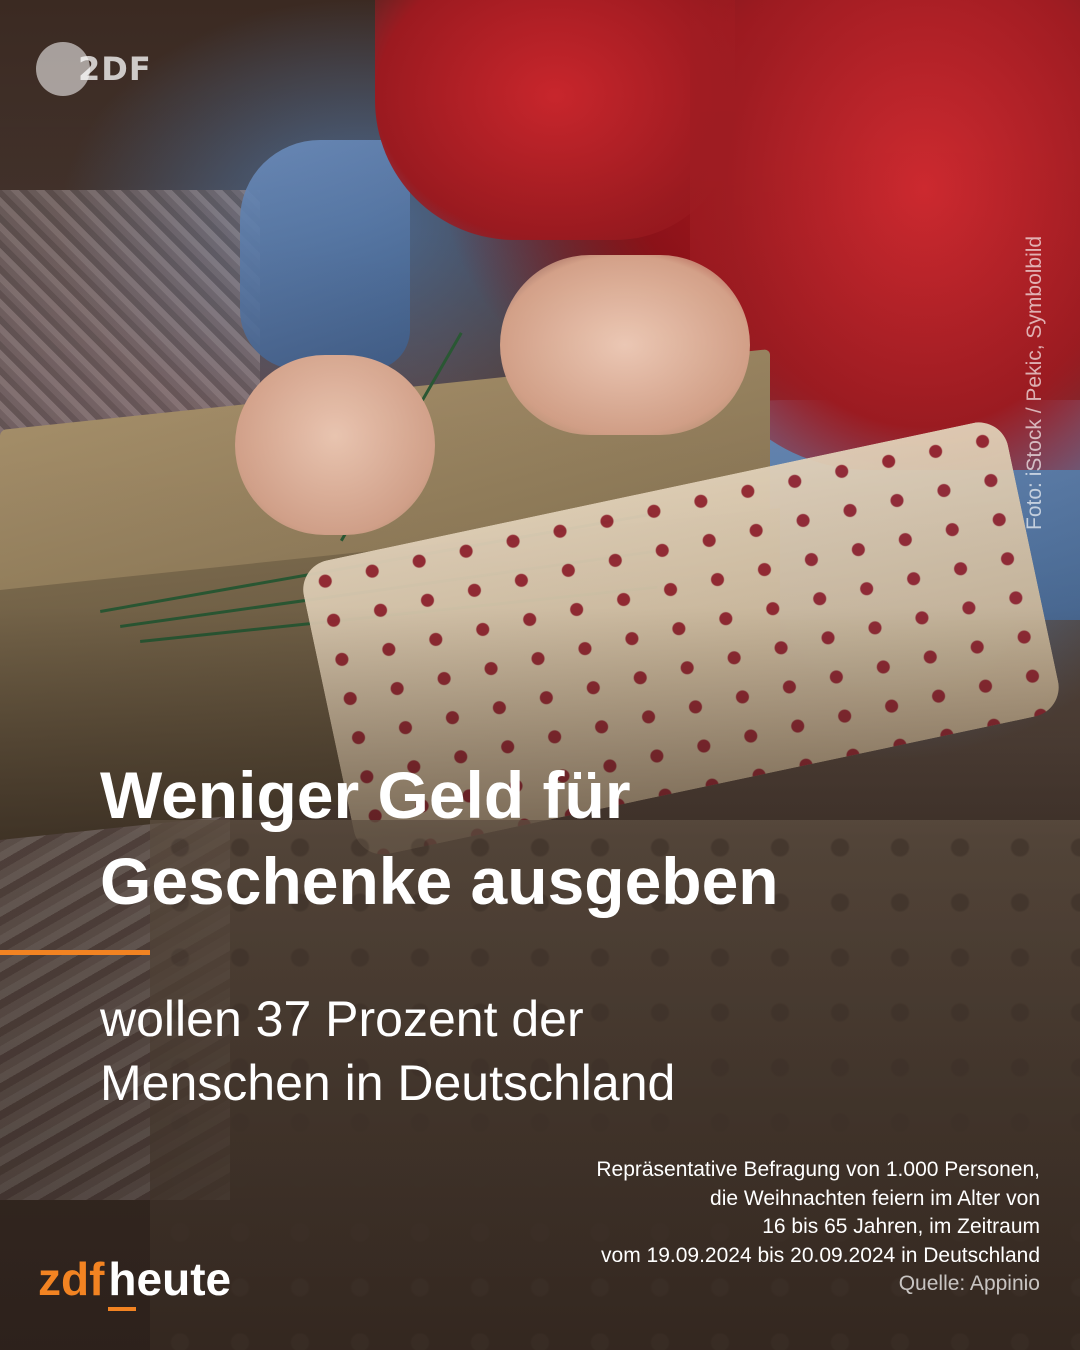  What do you see at coordinates (439, 881) in the screenshot?
I see `headline-line-2: Geschenke ausgeben` at bounding box center [439, 881].